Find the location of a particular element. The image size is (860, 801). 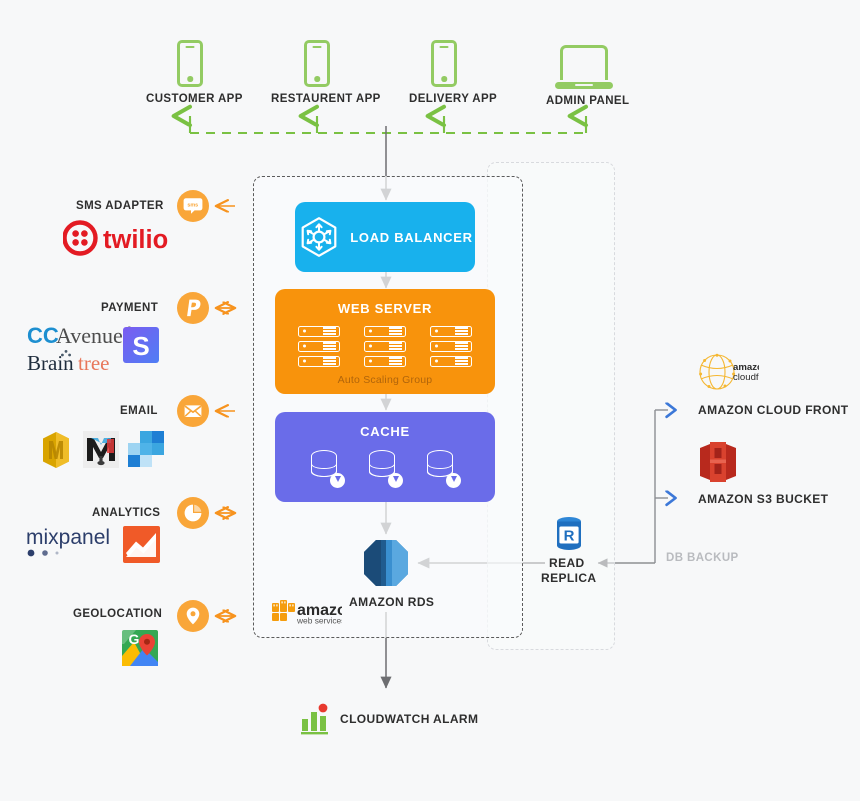

envelope-icon is located at coordinates (193, 411).